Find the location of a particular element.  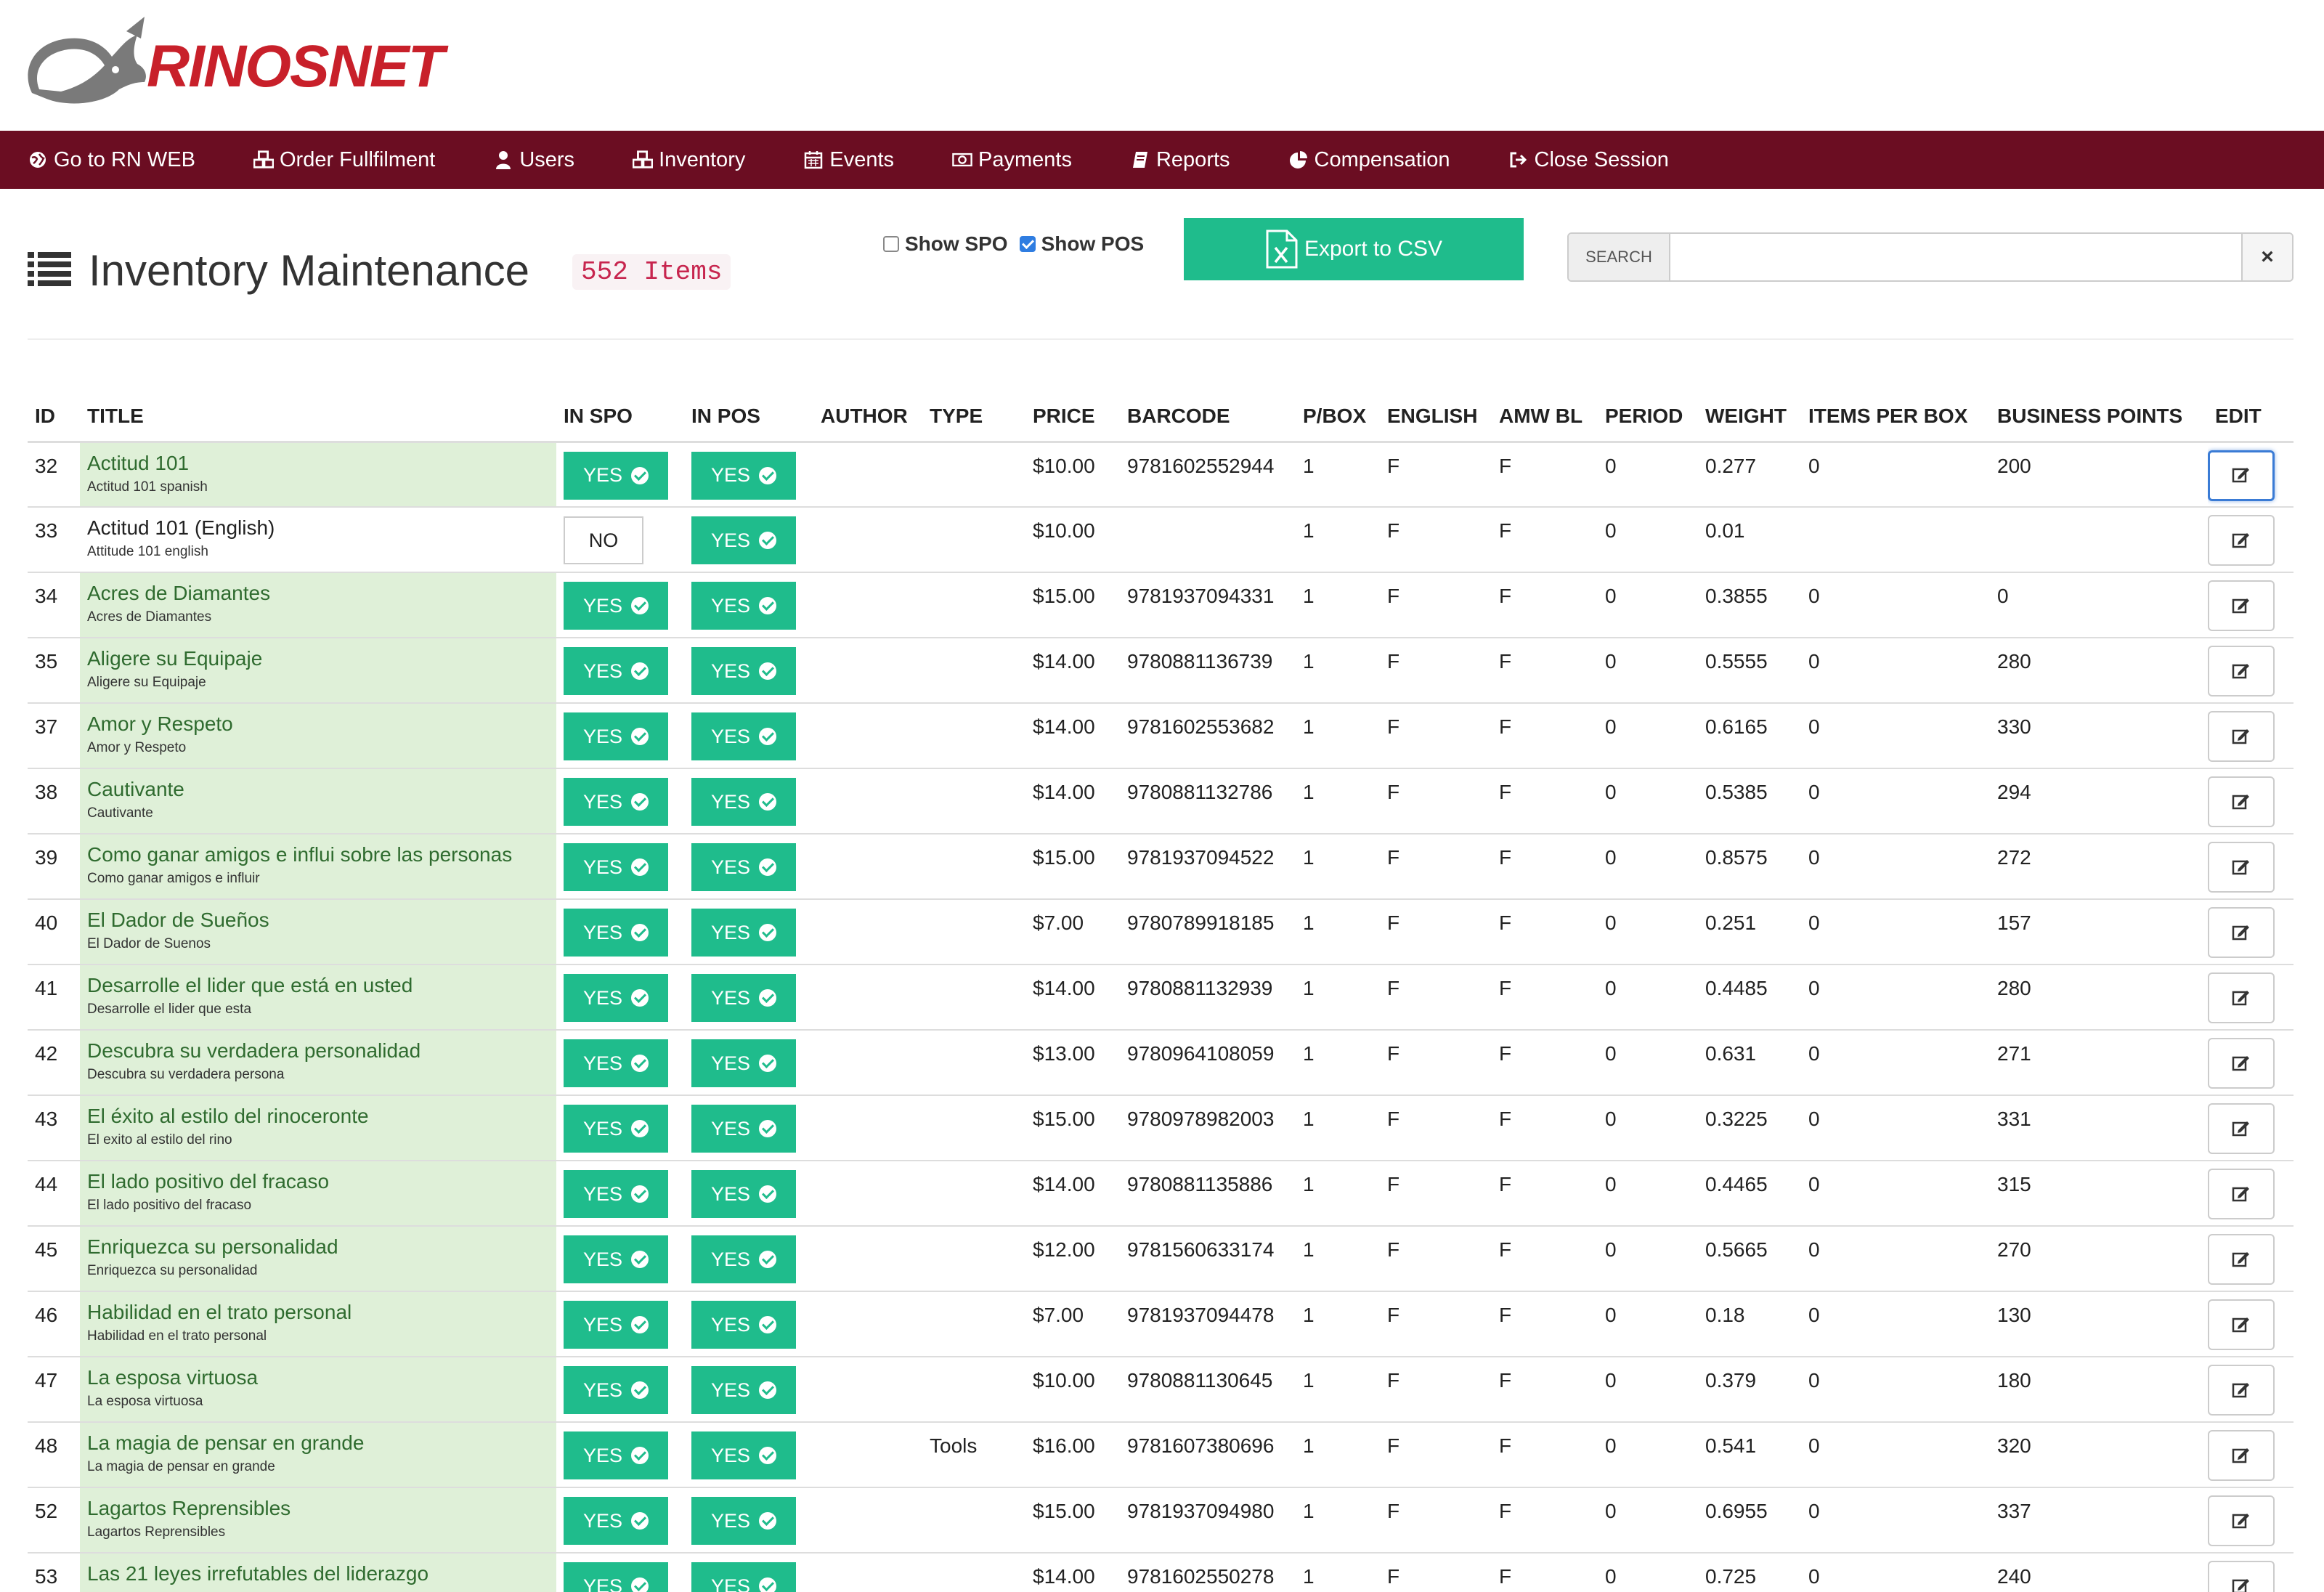

column-header: BUSINESS POINTS is located at coordinates (2099, 417).